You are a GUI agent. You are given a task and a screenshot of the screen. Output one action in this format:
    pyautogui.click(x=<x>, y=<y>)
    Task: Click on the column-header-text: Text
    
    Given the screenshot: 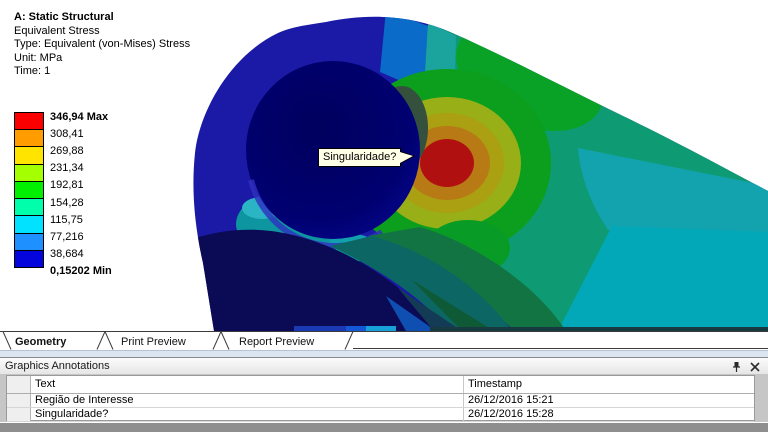 What is the action you would take?
    pyautogui.click(x=247, y=384)
    